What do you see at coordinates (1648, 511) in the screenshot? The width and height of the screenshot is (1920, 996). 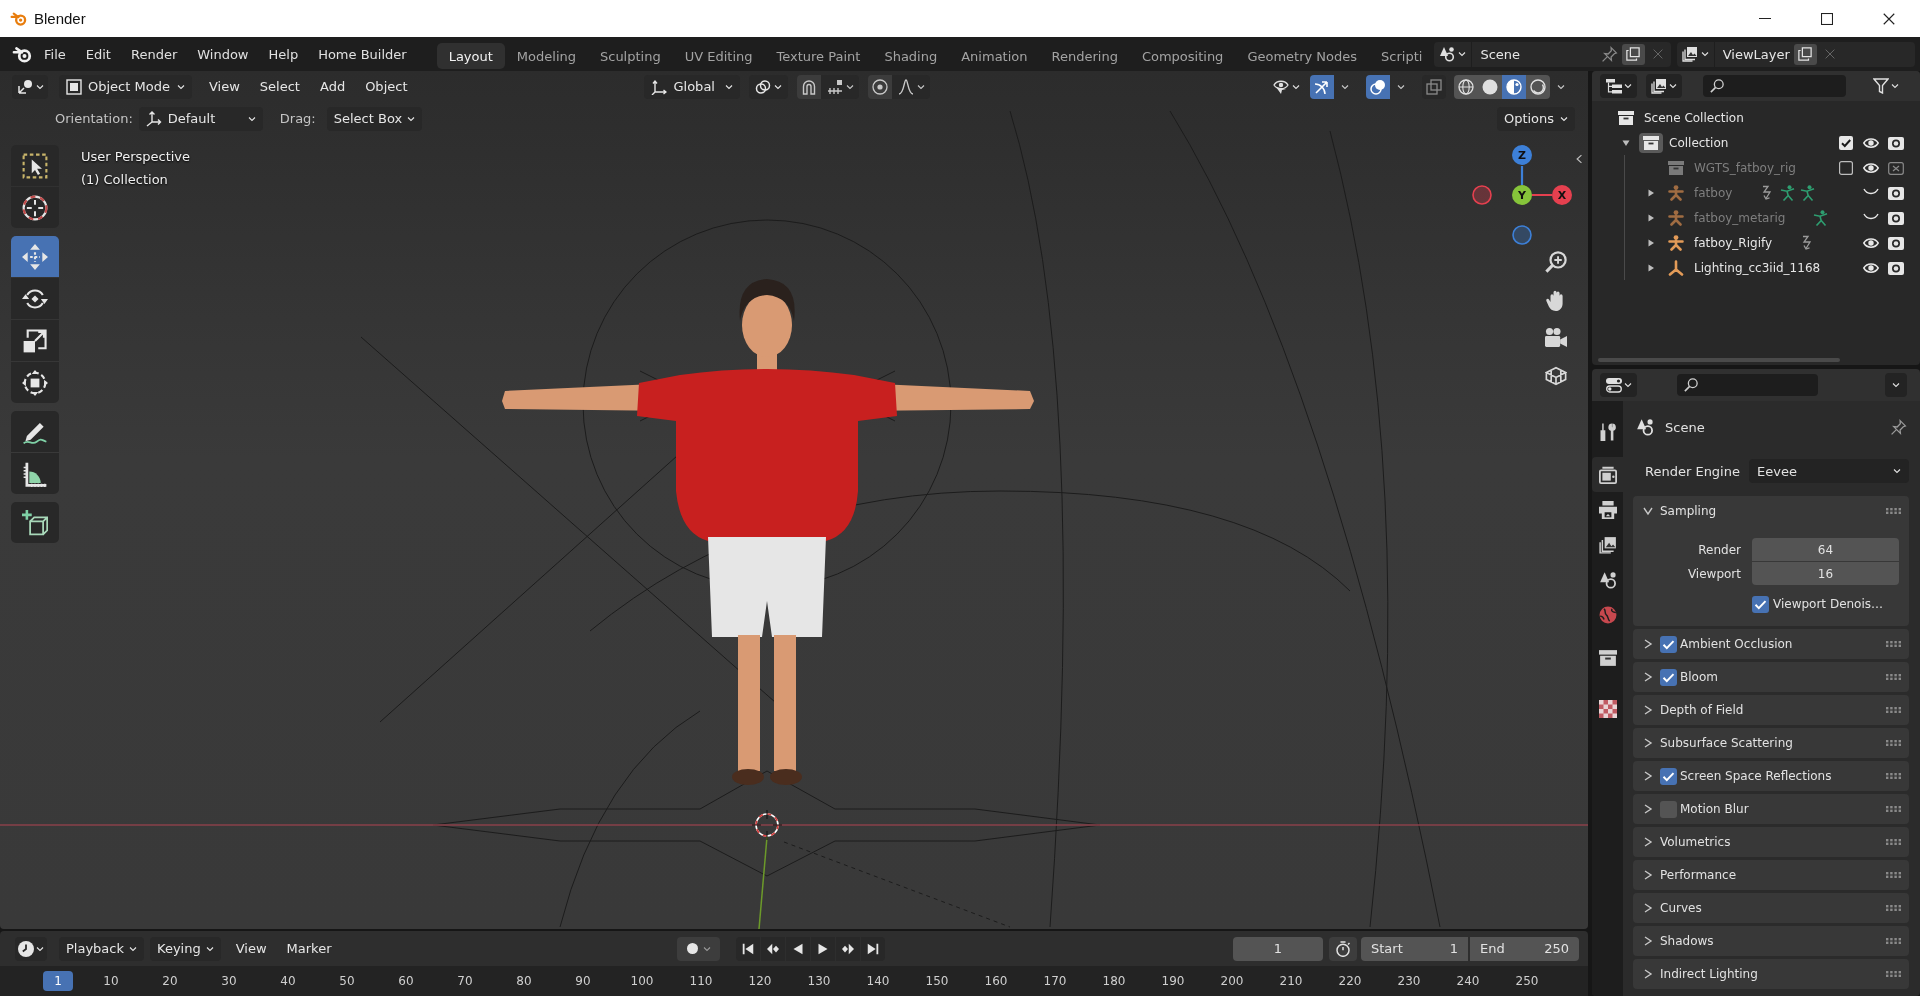 I see `chevron-down-icon` at bounding box center [1648, 511].